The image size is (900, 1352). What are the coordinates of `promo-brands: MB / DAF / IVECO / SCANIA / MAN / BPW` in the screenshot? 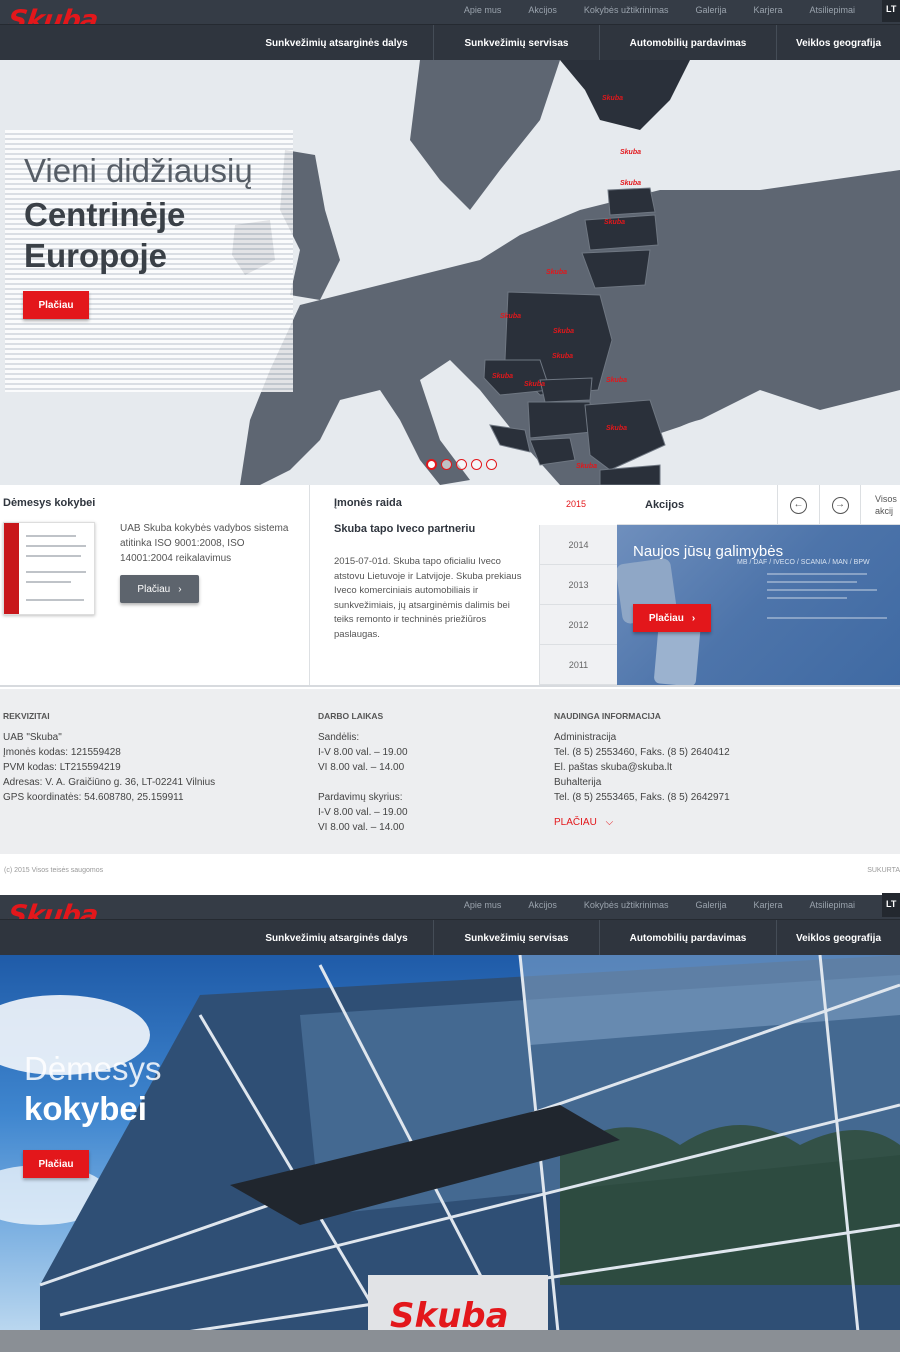 It's located at (803, 562).